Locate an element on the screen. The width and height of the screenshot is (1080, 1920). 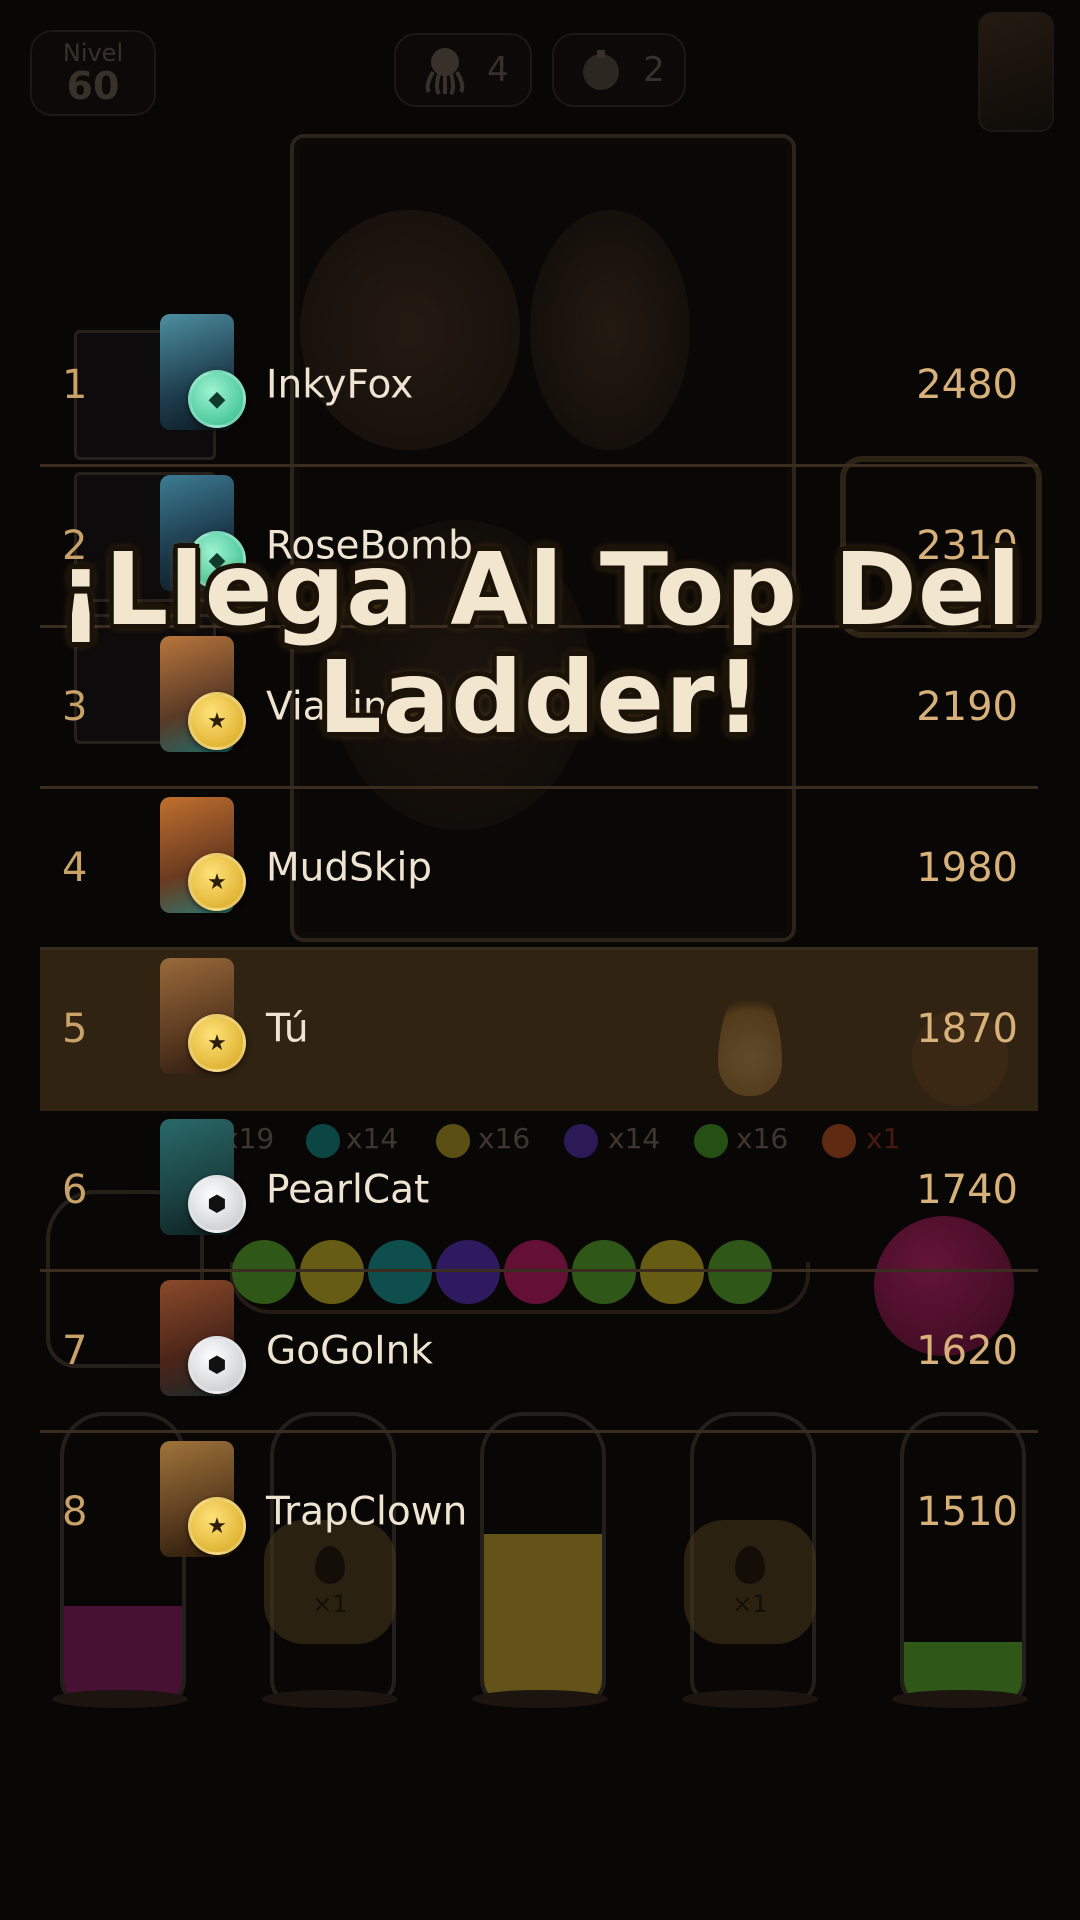
level-indicator: Nivel 60 is located at coordinates (93, 73).